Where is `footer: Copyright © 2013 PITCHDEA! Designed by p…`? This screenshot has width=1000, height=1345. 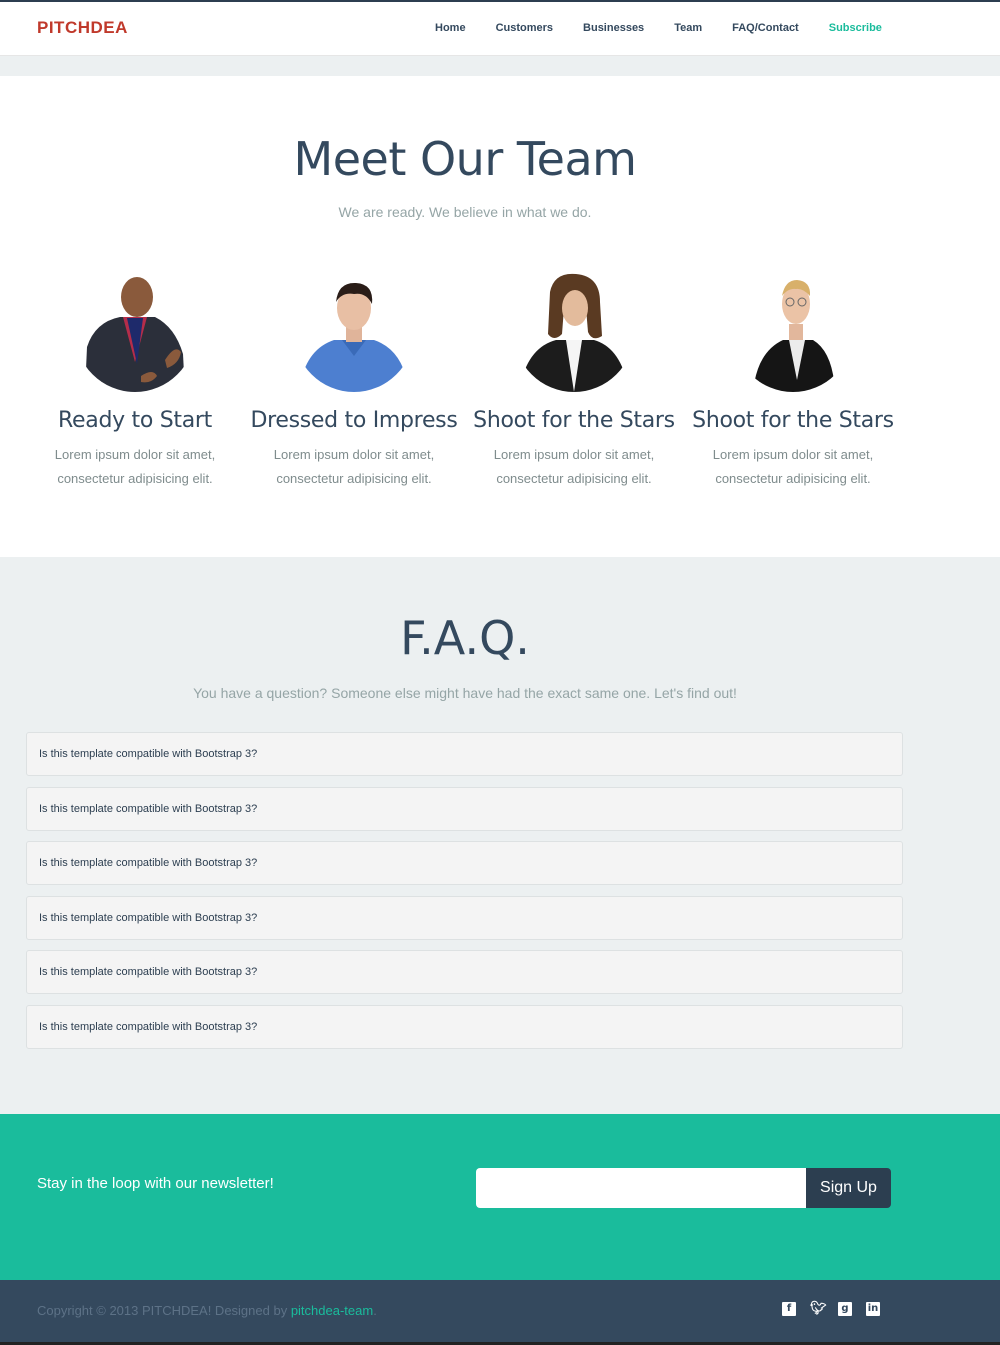
footer: Copyright © 2013 PITCHDEA! Designed by p… is located at coordinates (500, 1312).